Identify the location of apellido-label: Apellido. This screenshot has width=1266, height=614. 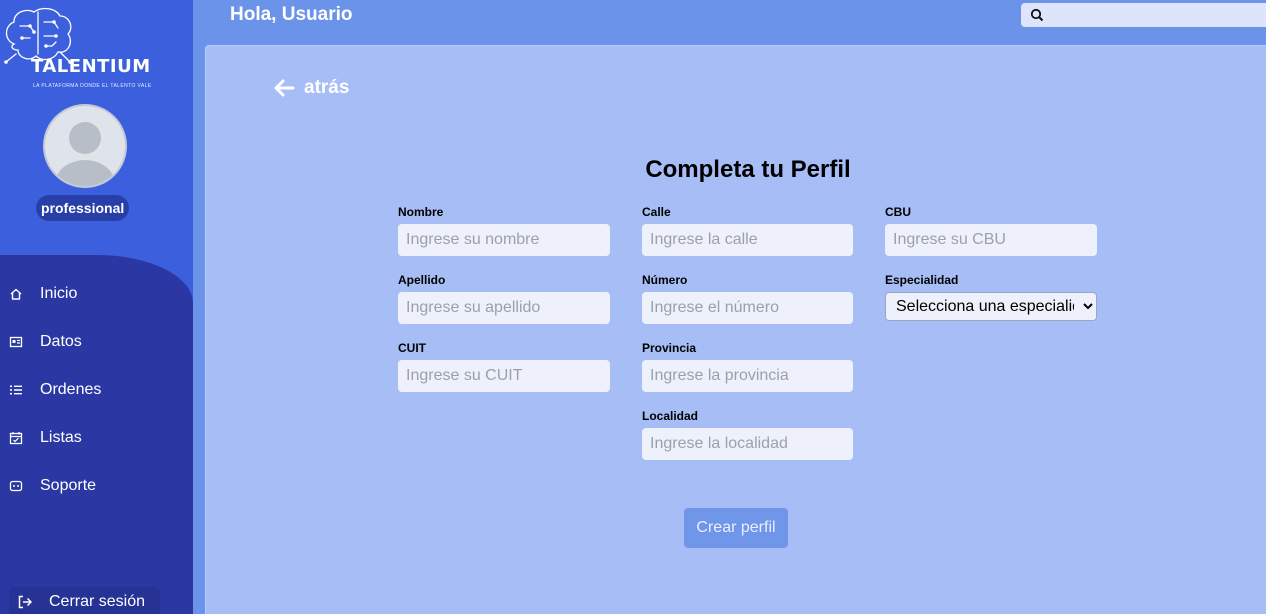
(422, 280).